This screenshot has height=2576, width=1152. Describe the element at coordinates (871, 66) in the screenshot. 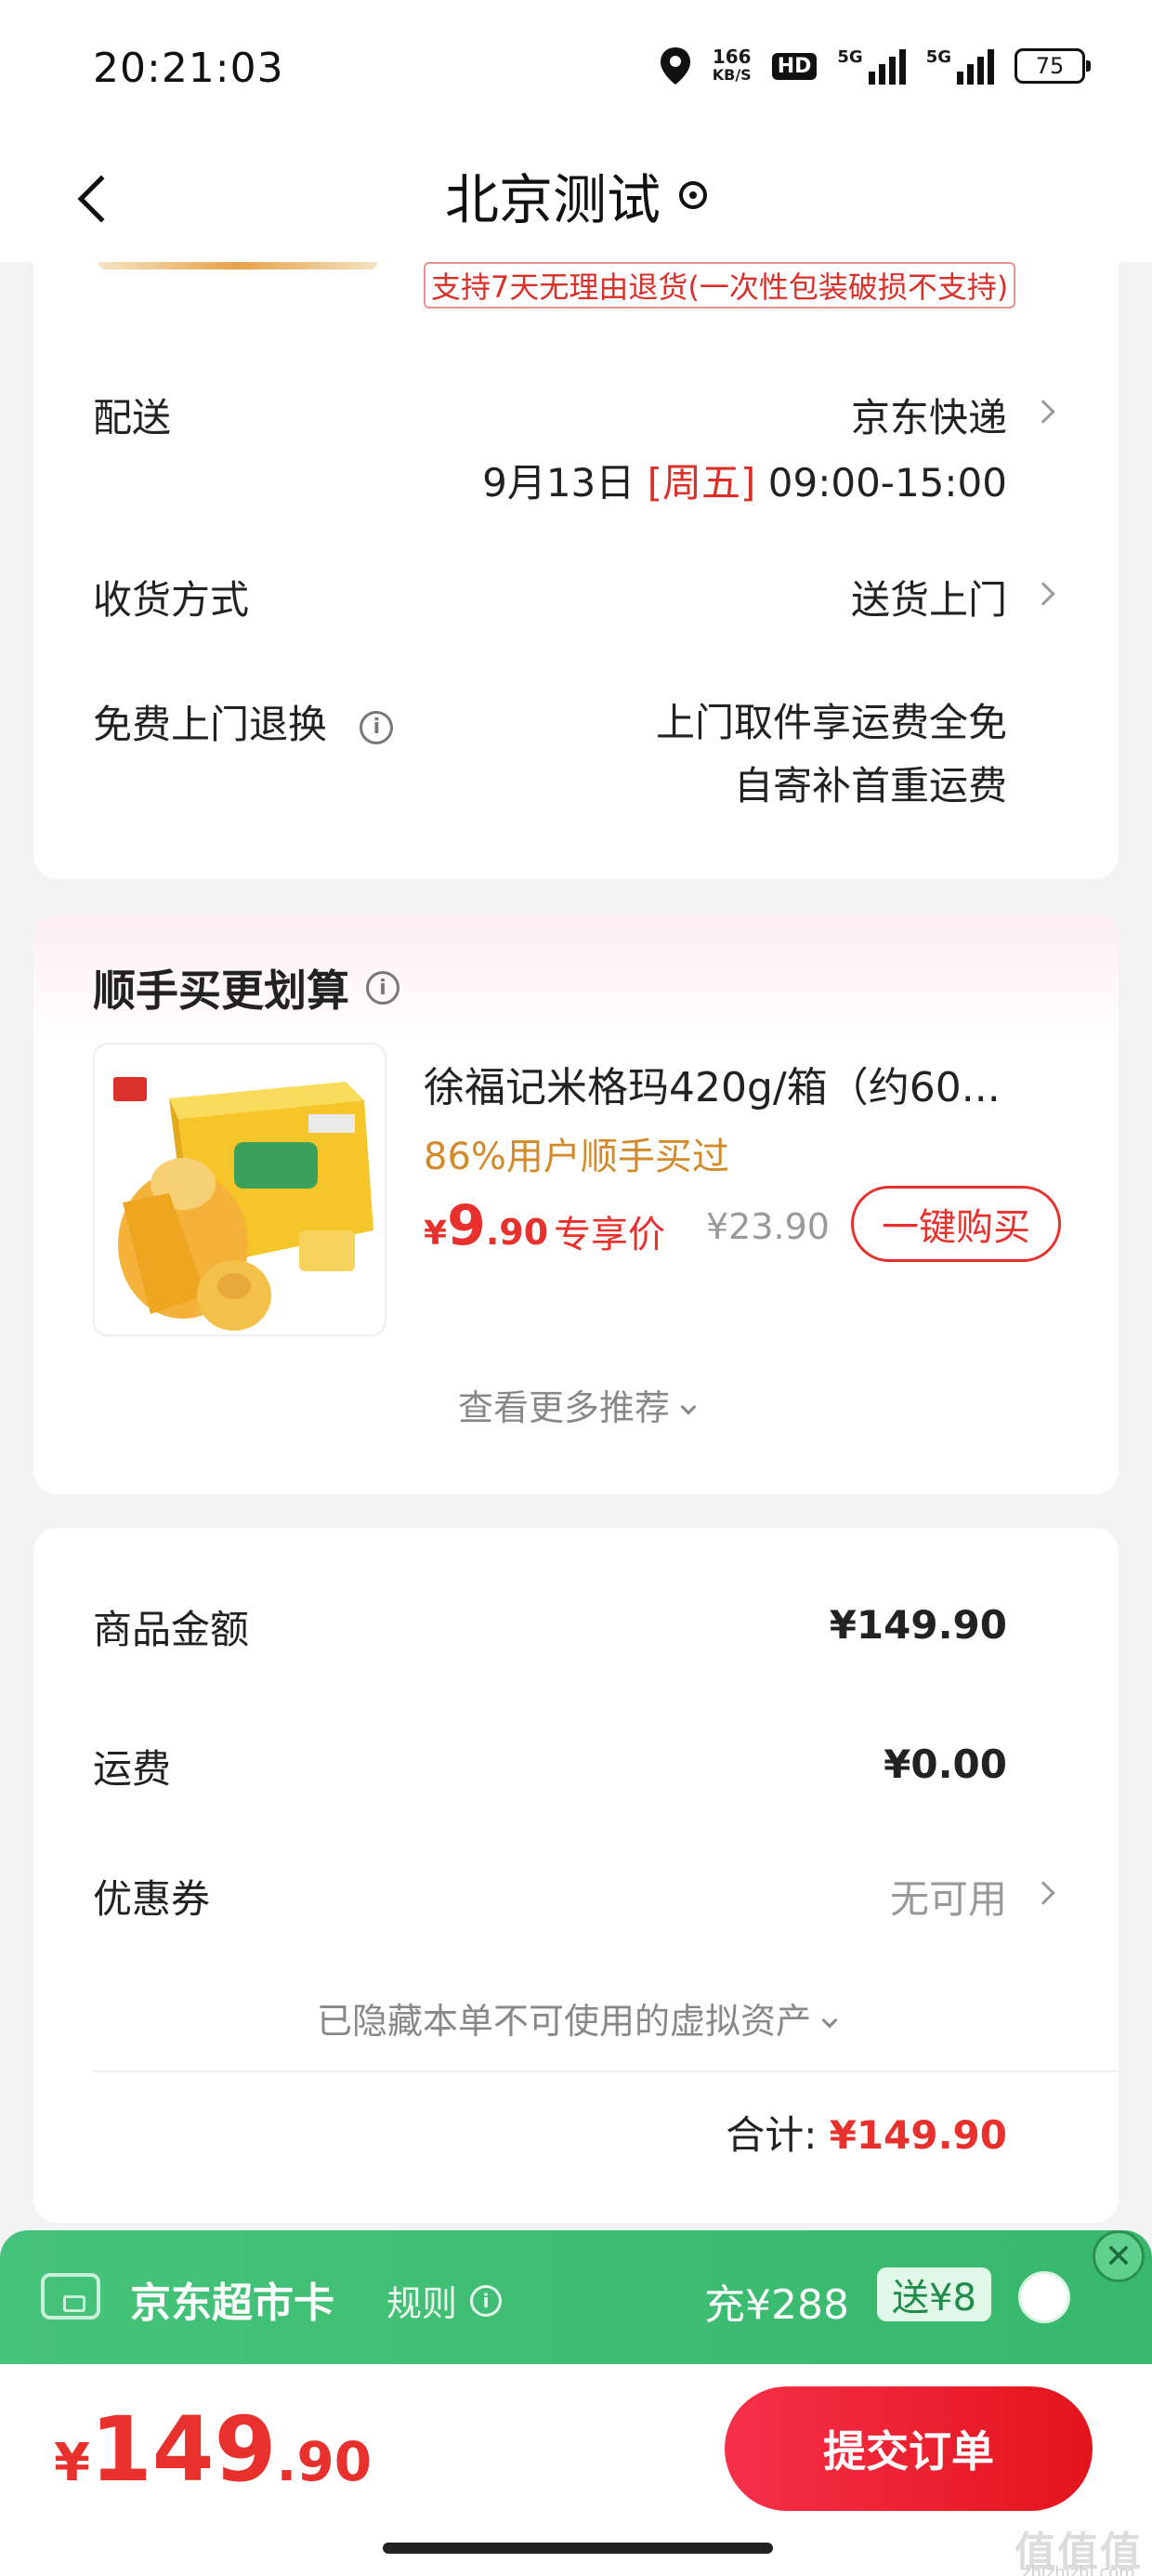

I see `signal-icon: 5G` at that location.